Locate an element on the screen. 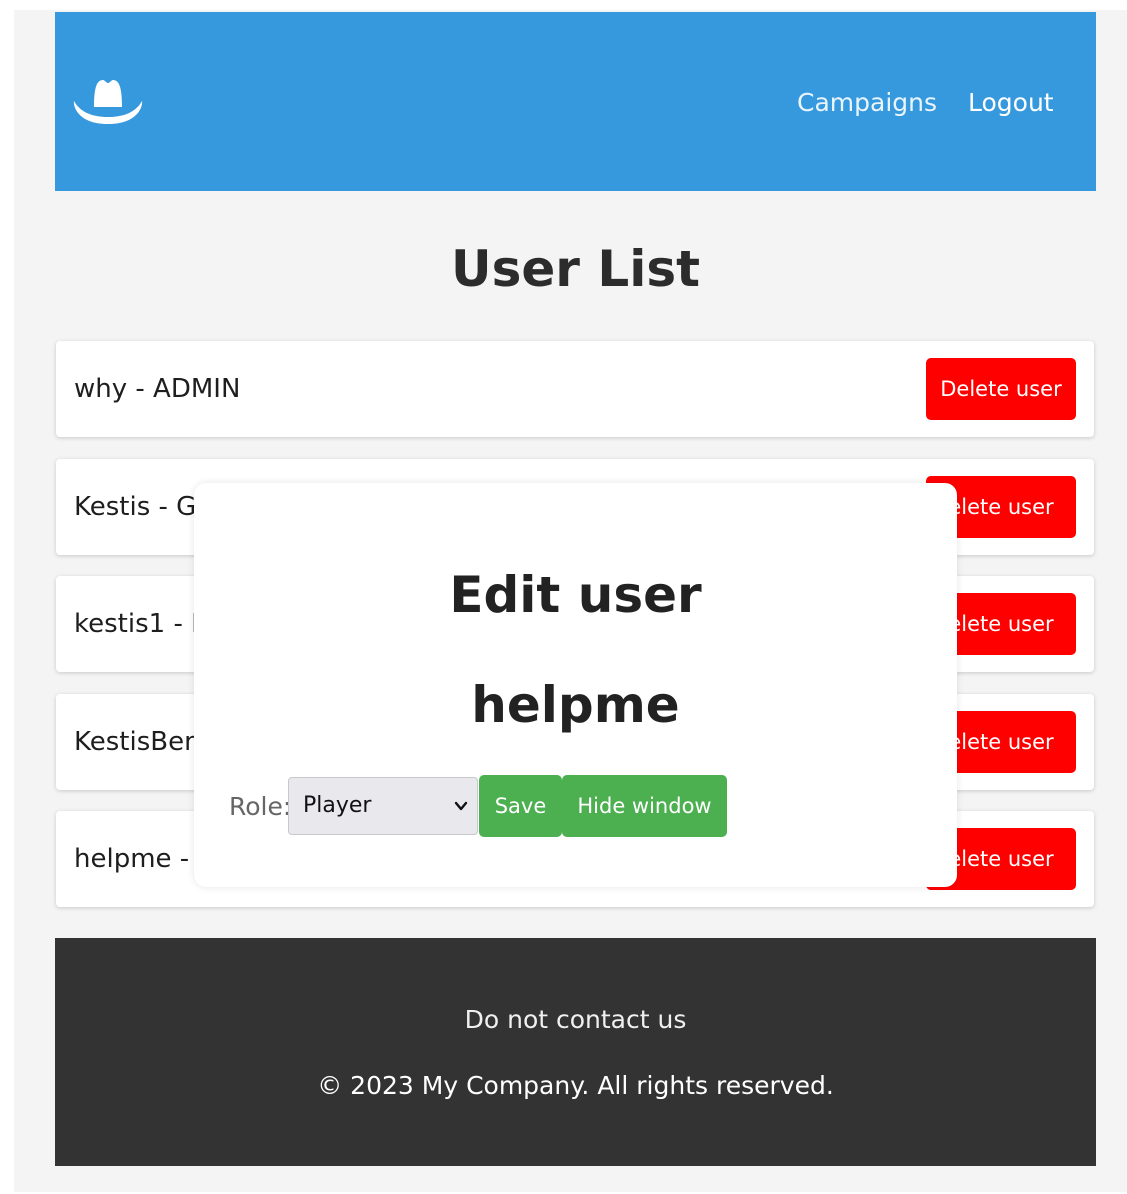 The height and width of the screenshot is (1194, 1127). user-label: why - ADMIN is located at coordinates (157, 389).